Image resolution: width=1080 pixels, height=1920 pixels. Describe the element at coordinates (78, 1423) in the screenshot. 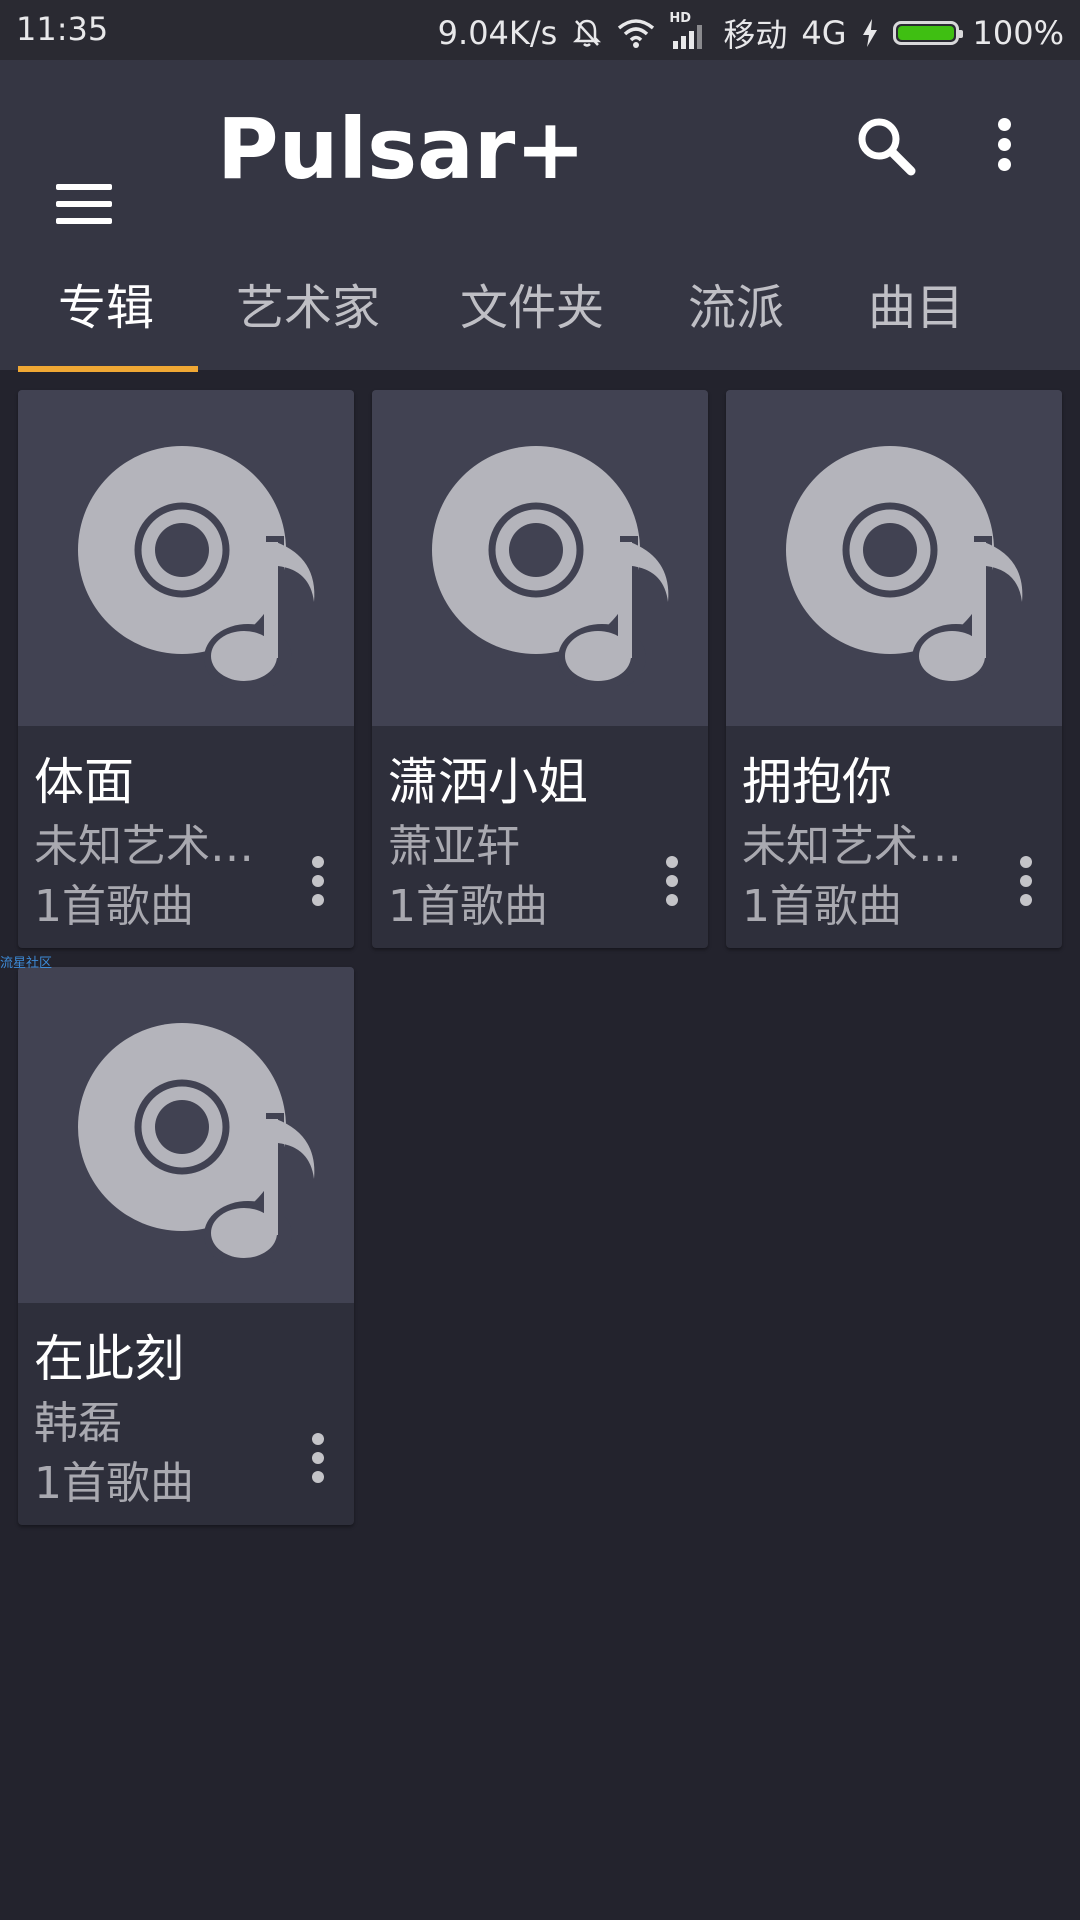

I see `album-artist: 韩磊` at that location.